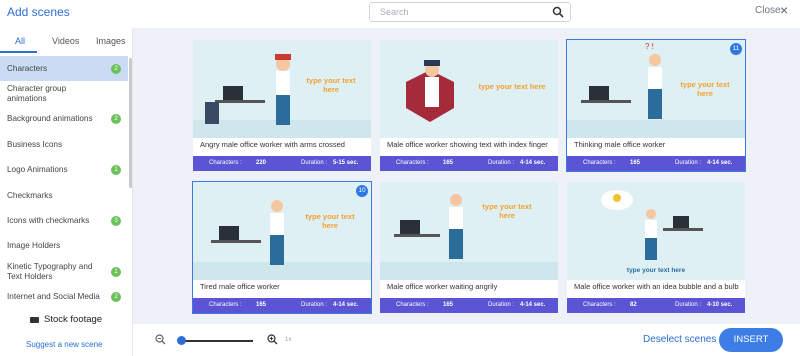 The width and height of the screenshot is (800, 356). Describe the element at coordinates (64, 144) in the screenshot. I see `sidebar-item-business-icons: Business Icons` at that location.